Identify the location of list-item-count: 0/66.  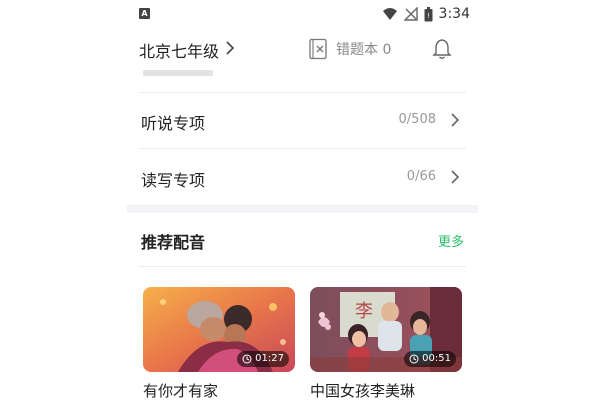
(421, 176).